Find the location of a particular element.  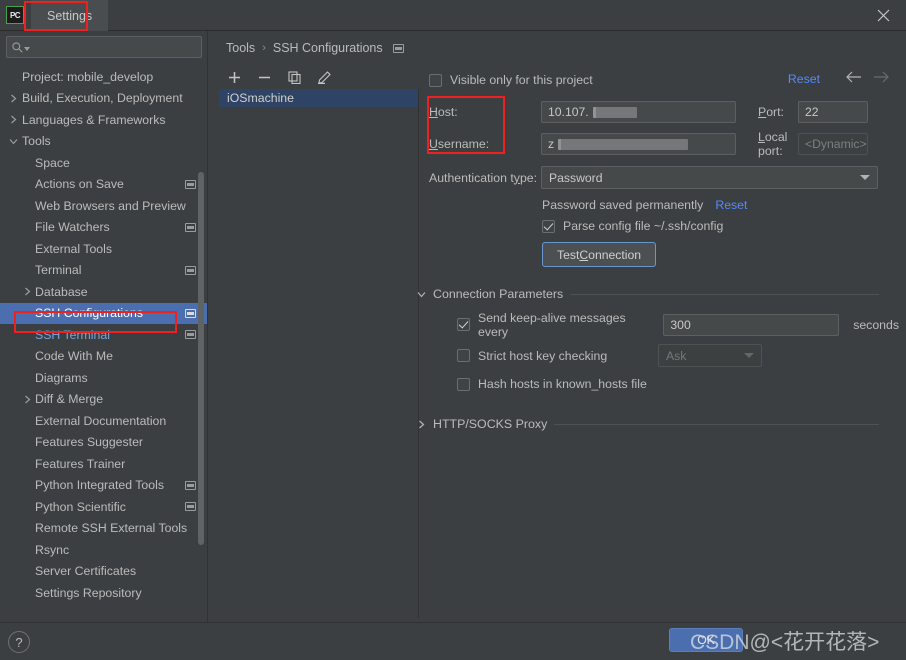

strict-host-row: Strict host key checking Ask is located at coordinates (664, 355).